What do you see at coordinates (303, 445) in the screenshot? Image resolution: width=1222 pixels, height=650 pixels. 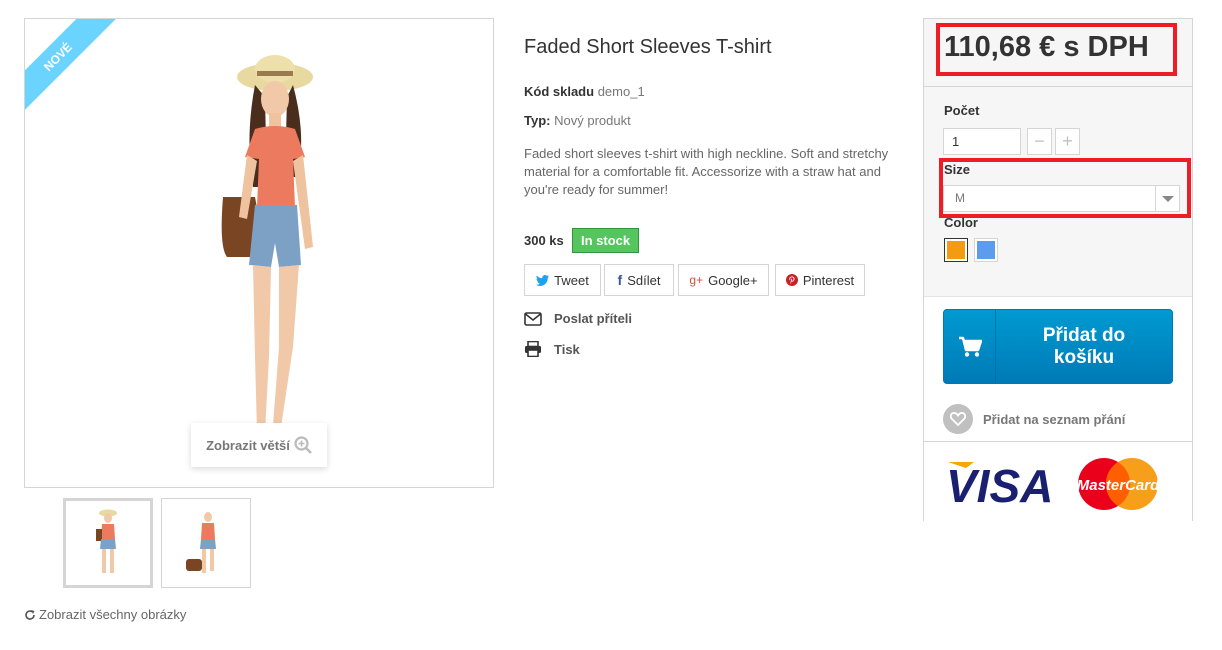 I see `magnifier-plus-icon` at bounding box center [303, 445].